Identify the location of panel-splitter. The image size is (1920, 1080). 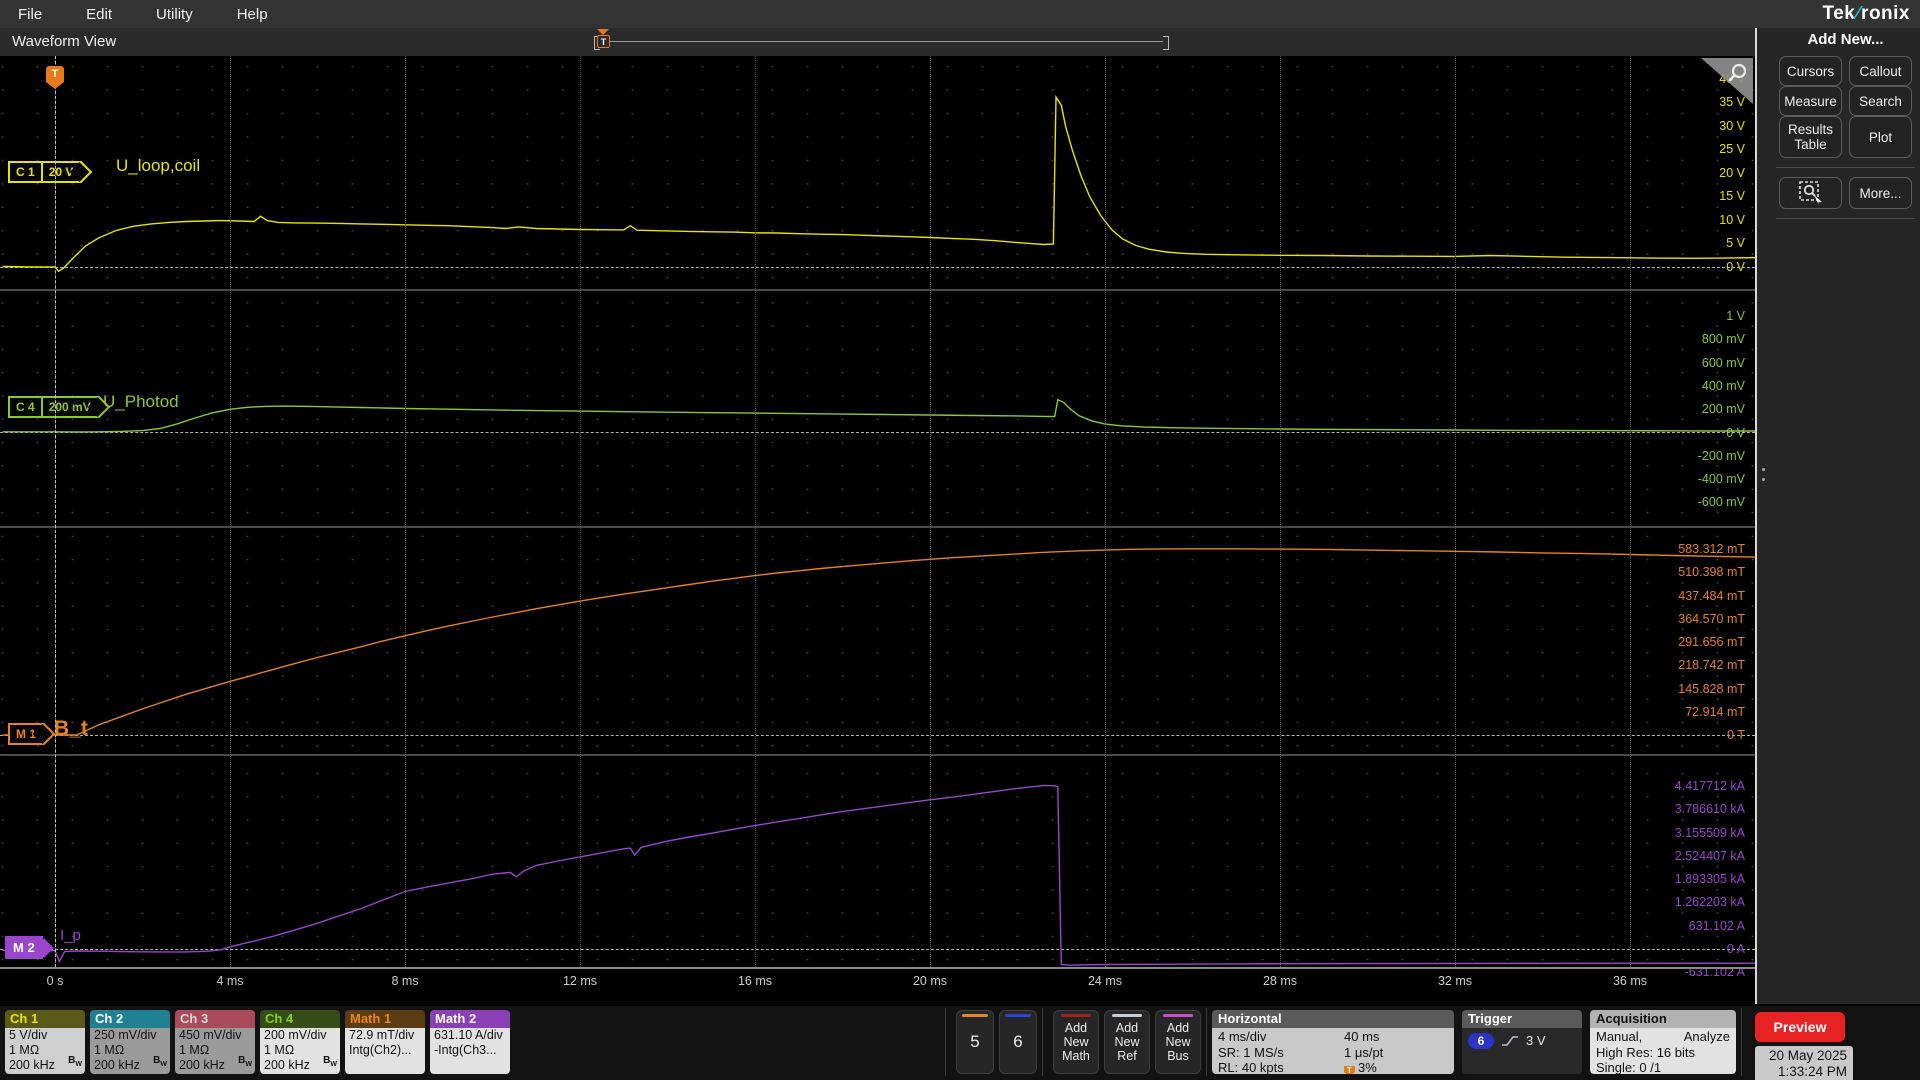
(1764, 516).